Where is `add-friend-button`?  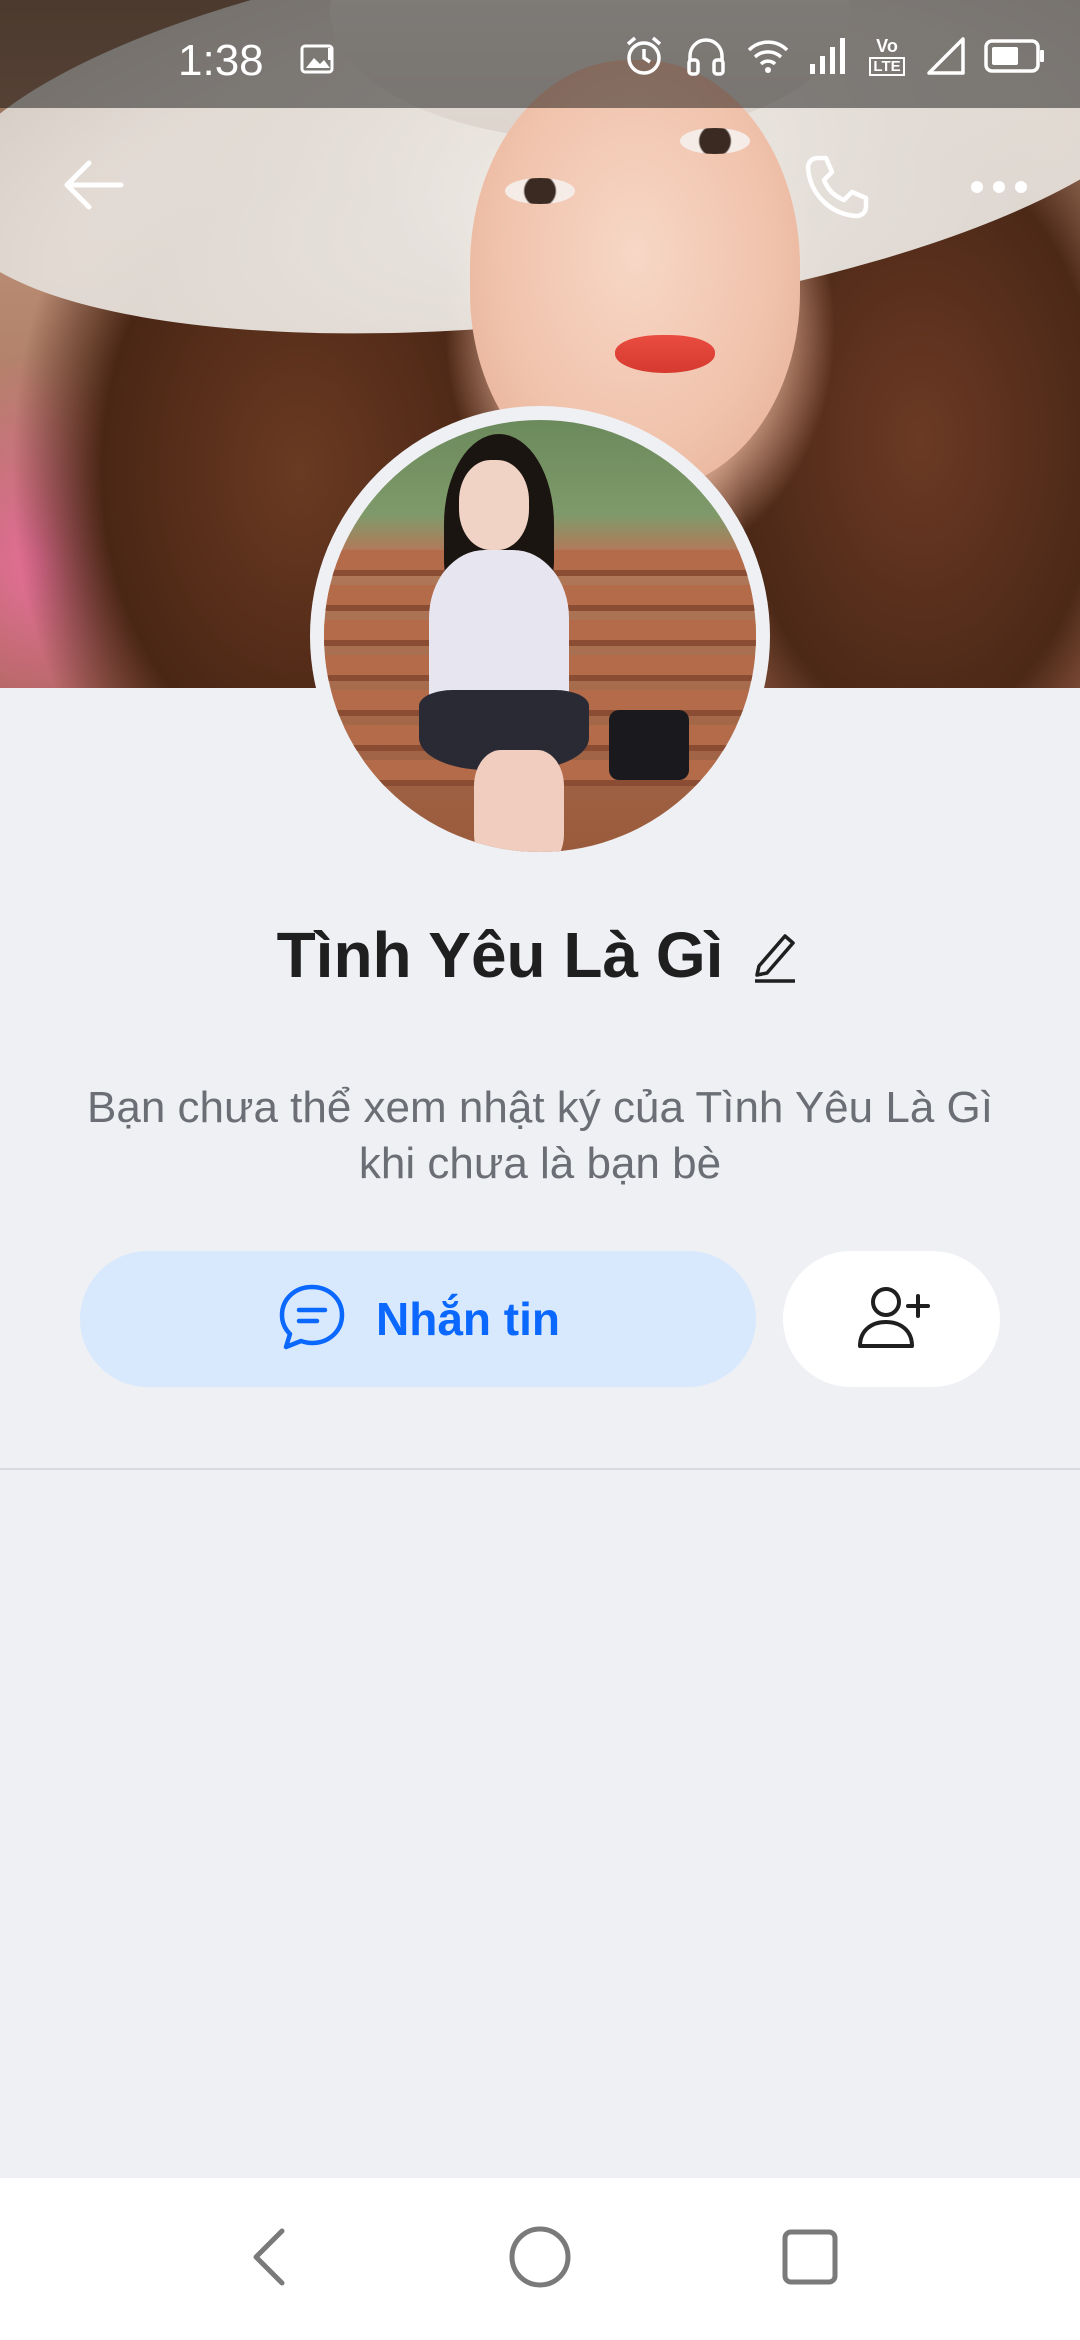 add-friend-button is located at coordinates (891, 1319).